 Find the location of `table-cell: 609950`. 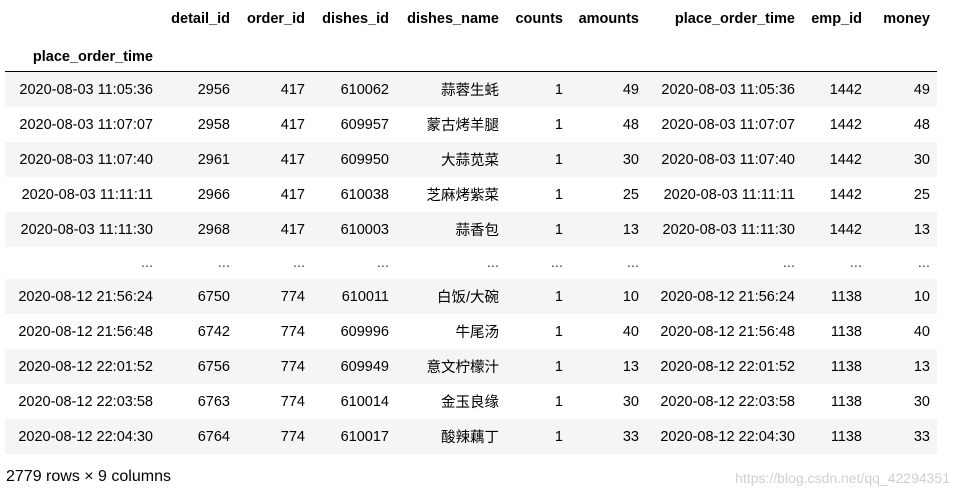

table-cell: 609950 is located at coordinates (354, 159).